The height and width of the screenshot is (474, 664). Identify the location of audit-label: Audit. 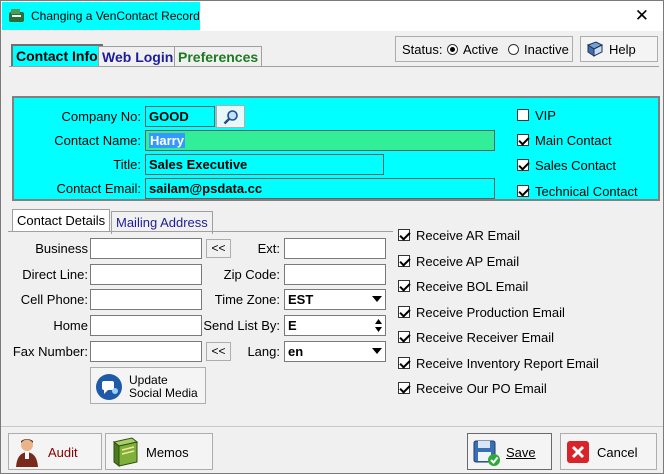
(63, 452).